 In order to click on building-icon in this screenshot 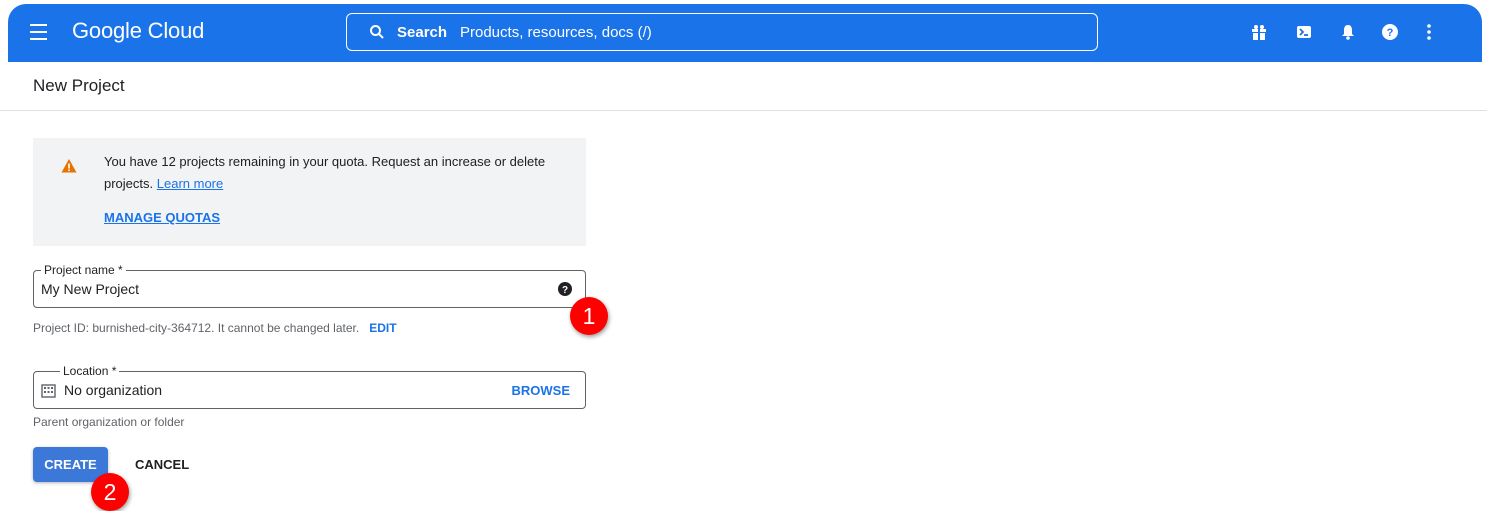, I will do `click(48, 391)`.